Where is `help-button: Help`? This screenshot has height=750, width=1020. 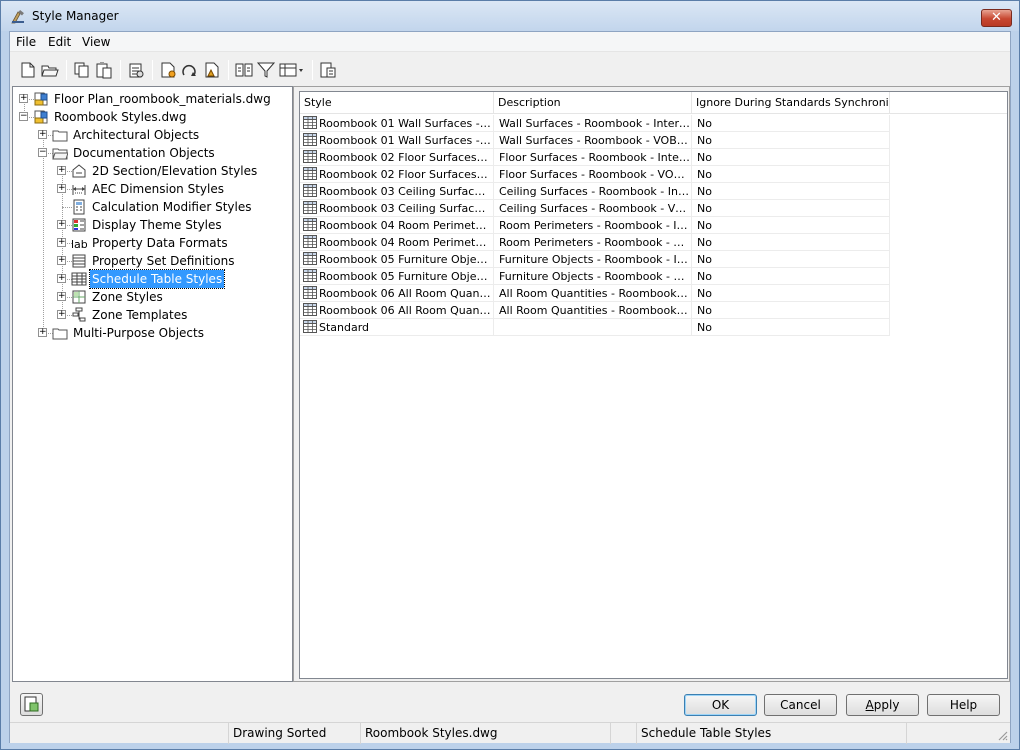
help-button: Help is located at coordinates (963, 705).